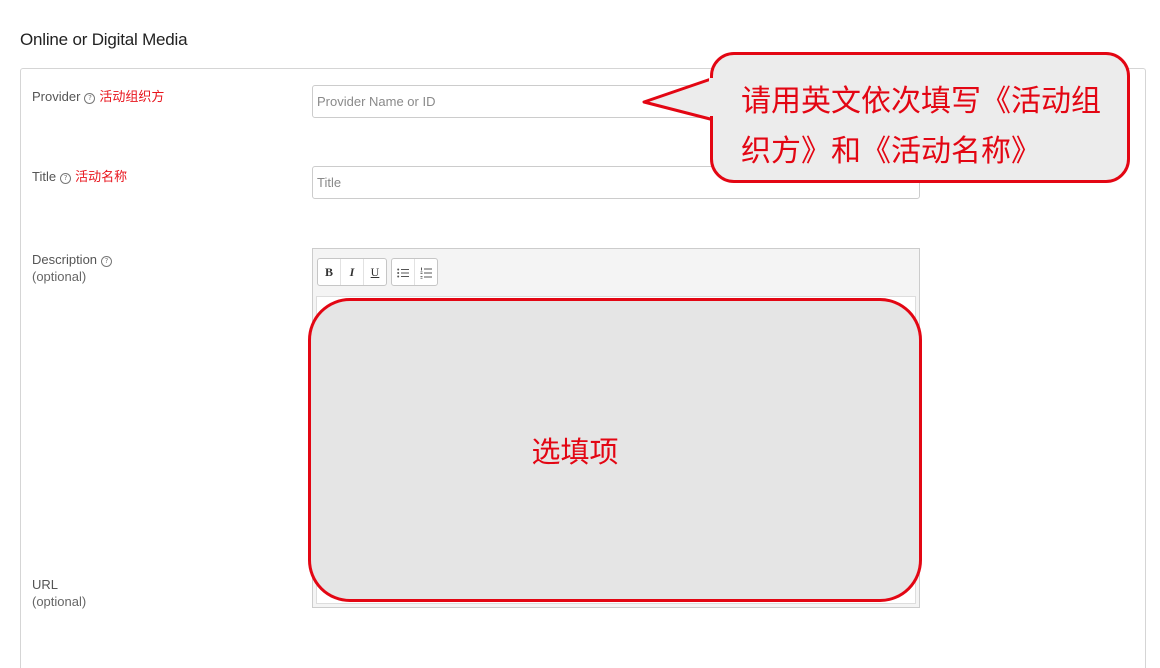 This screenshot has width=1160, height=668. Describe the element at coordinates (132, 97) in the screenshot. I see `provider-cn-label: 活动组织方` at that location.